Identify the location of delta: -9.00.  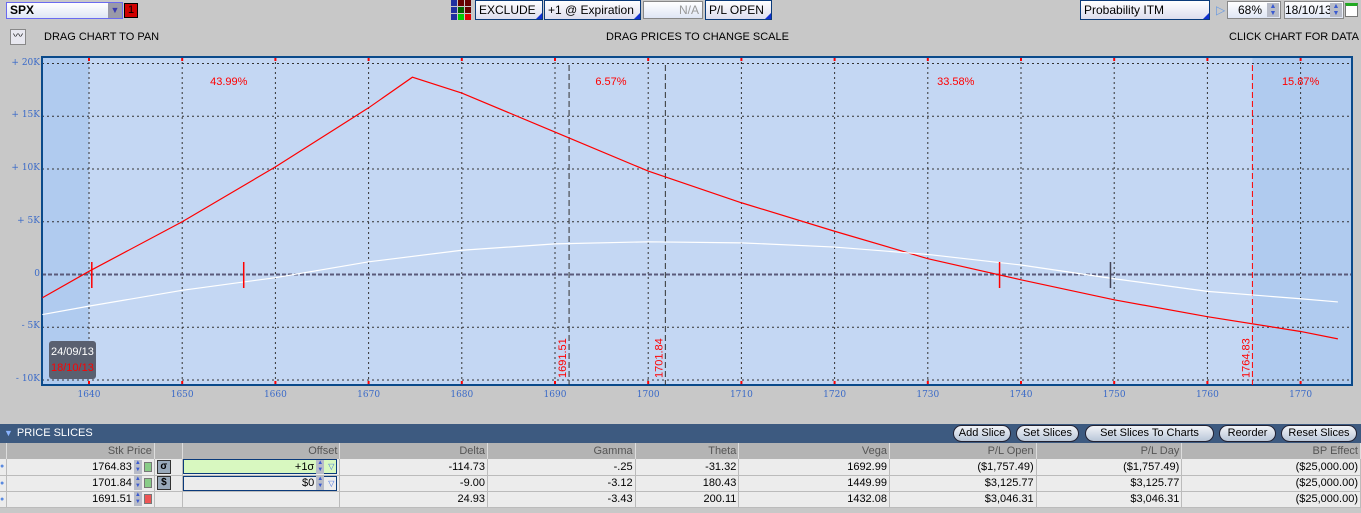
(413, 483).